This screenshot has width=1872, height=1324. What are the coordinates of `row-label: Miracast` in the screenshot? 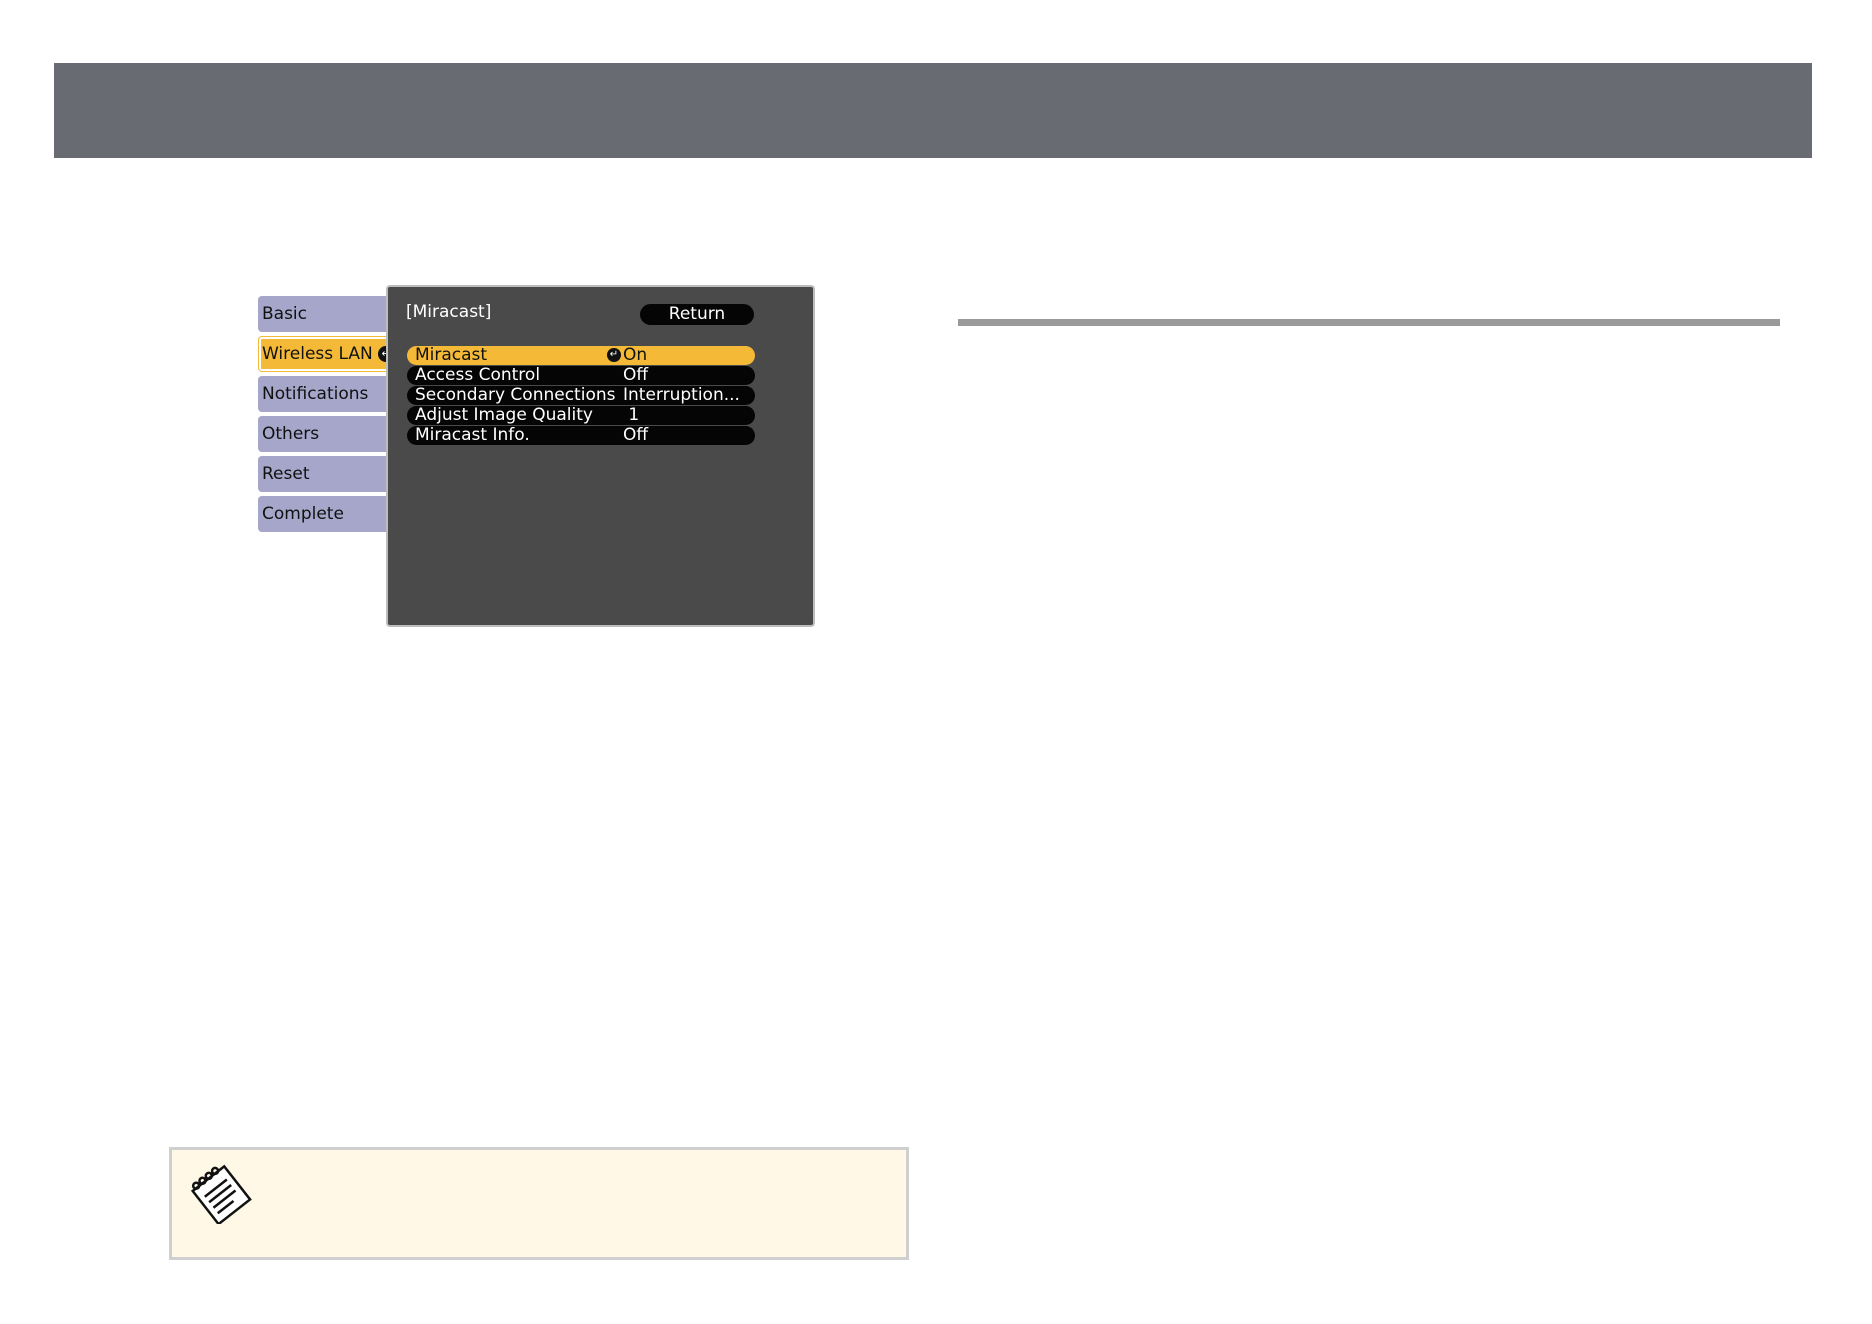 It's located at (451, 355).